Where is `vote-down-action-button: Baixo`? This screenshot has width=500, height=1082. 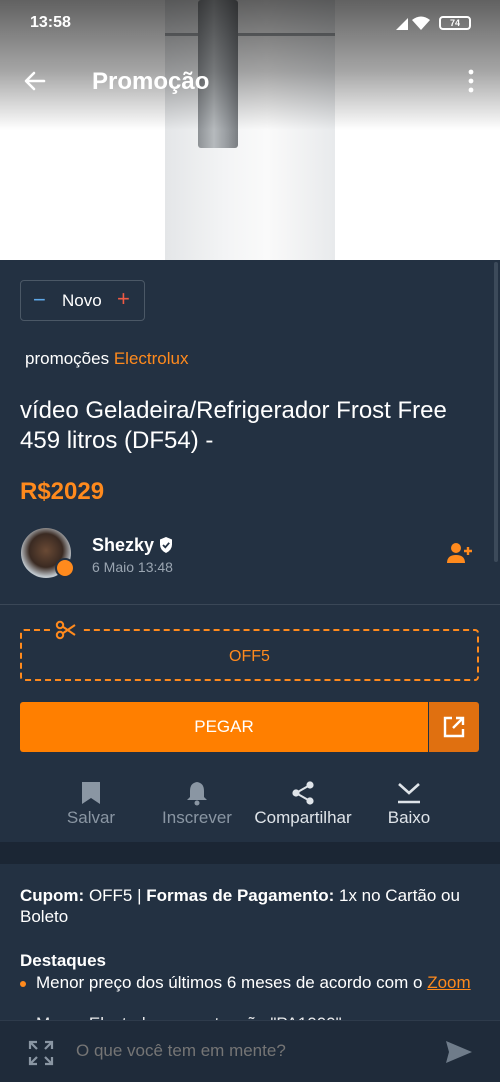
vote-down-action-button: Baixo is located at coordinates (409, 800).